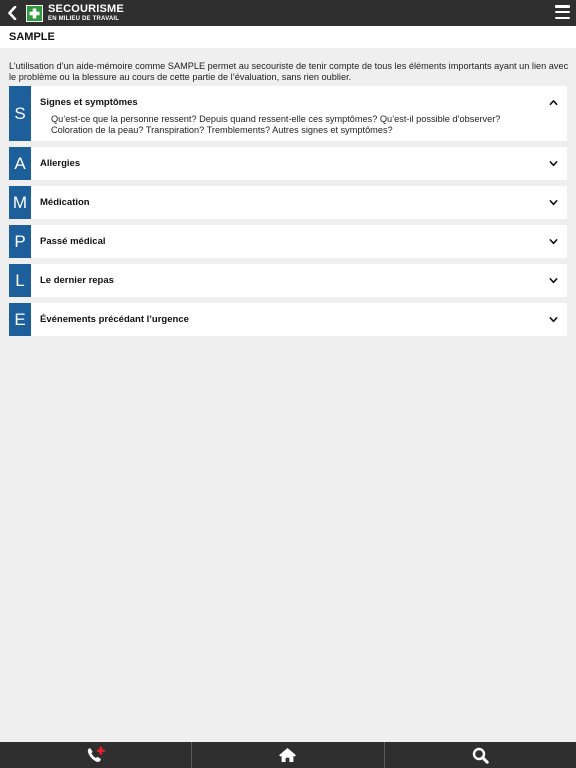 This screenshot has width=576, height=768. What do you see at coordinates (73, 241) in the screenshot?
I see `accordion-label: Passé médical` at bounding box center [73, 241].